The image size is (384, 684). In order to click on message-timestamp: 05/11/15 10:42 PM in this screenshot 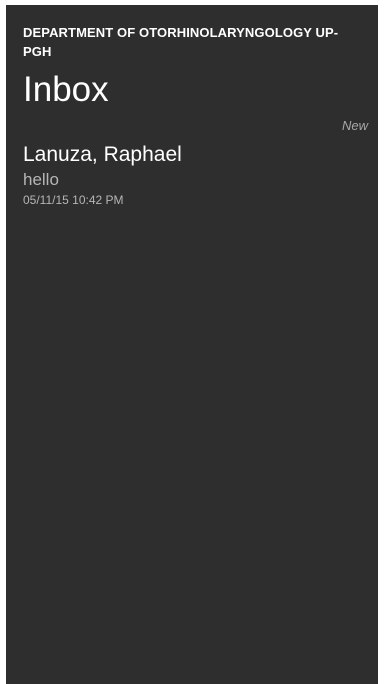, I will do `click(73, 200)`.